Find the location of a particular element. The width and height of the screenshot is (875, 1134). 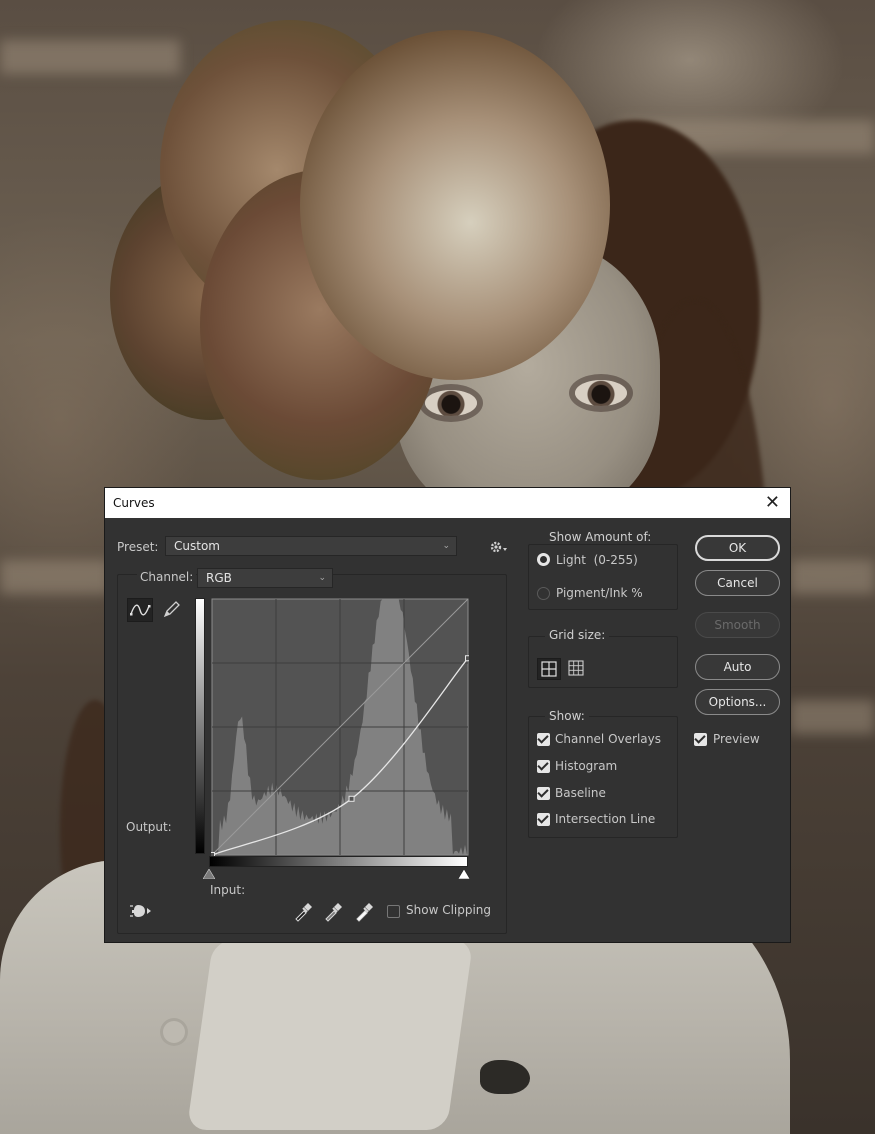

input-gradient-bar is located at coordinates (338, 861).